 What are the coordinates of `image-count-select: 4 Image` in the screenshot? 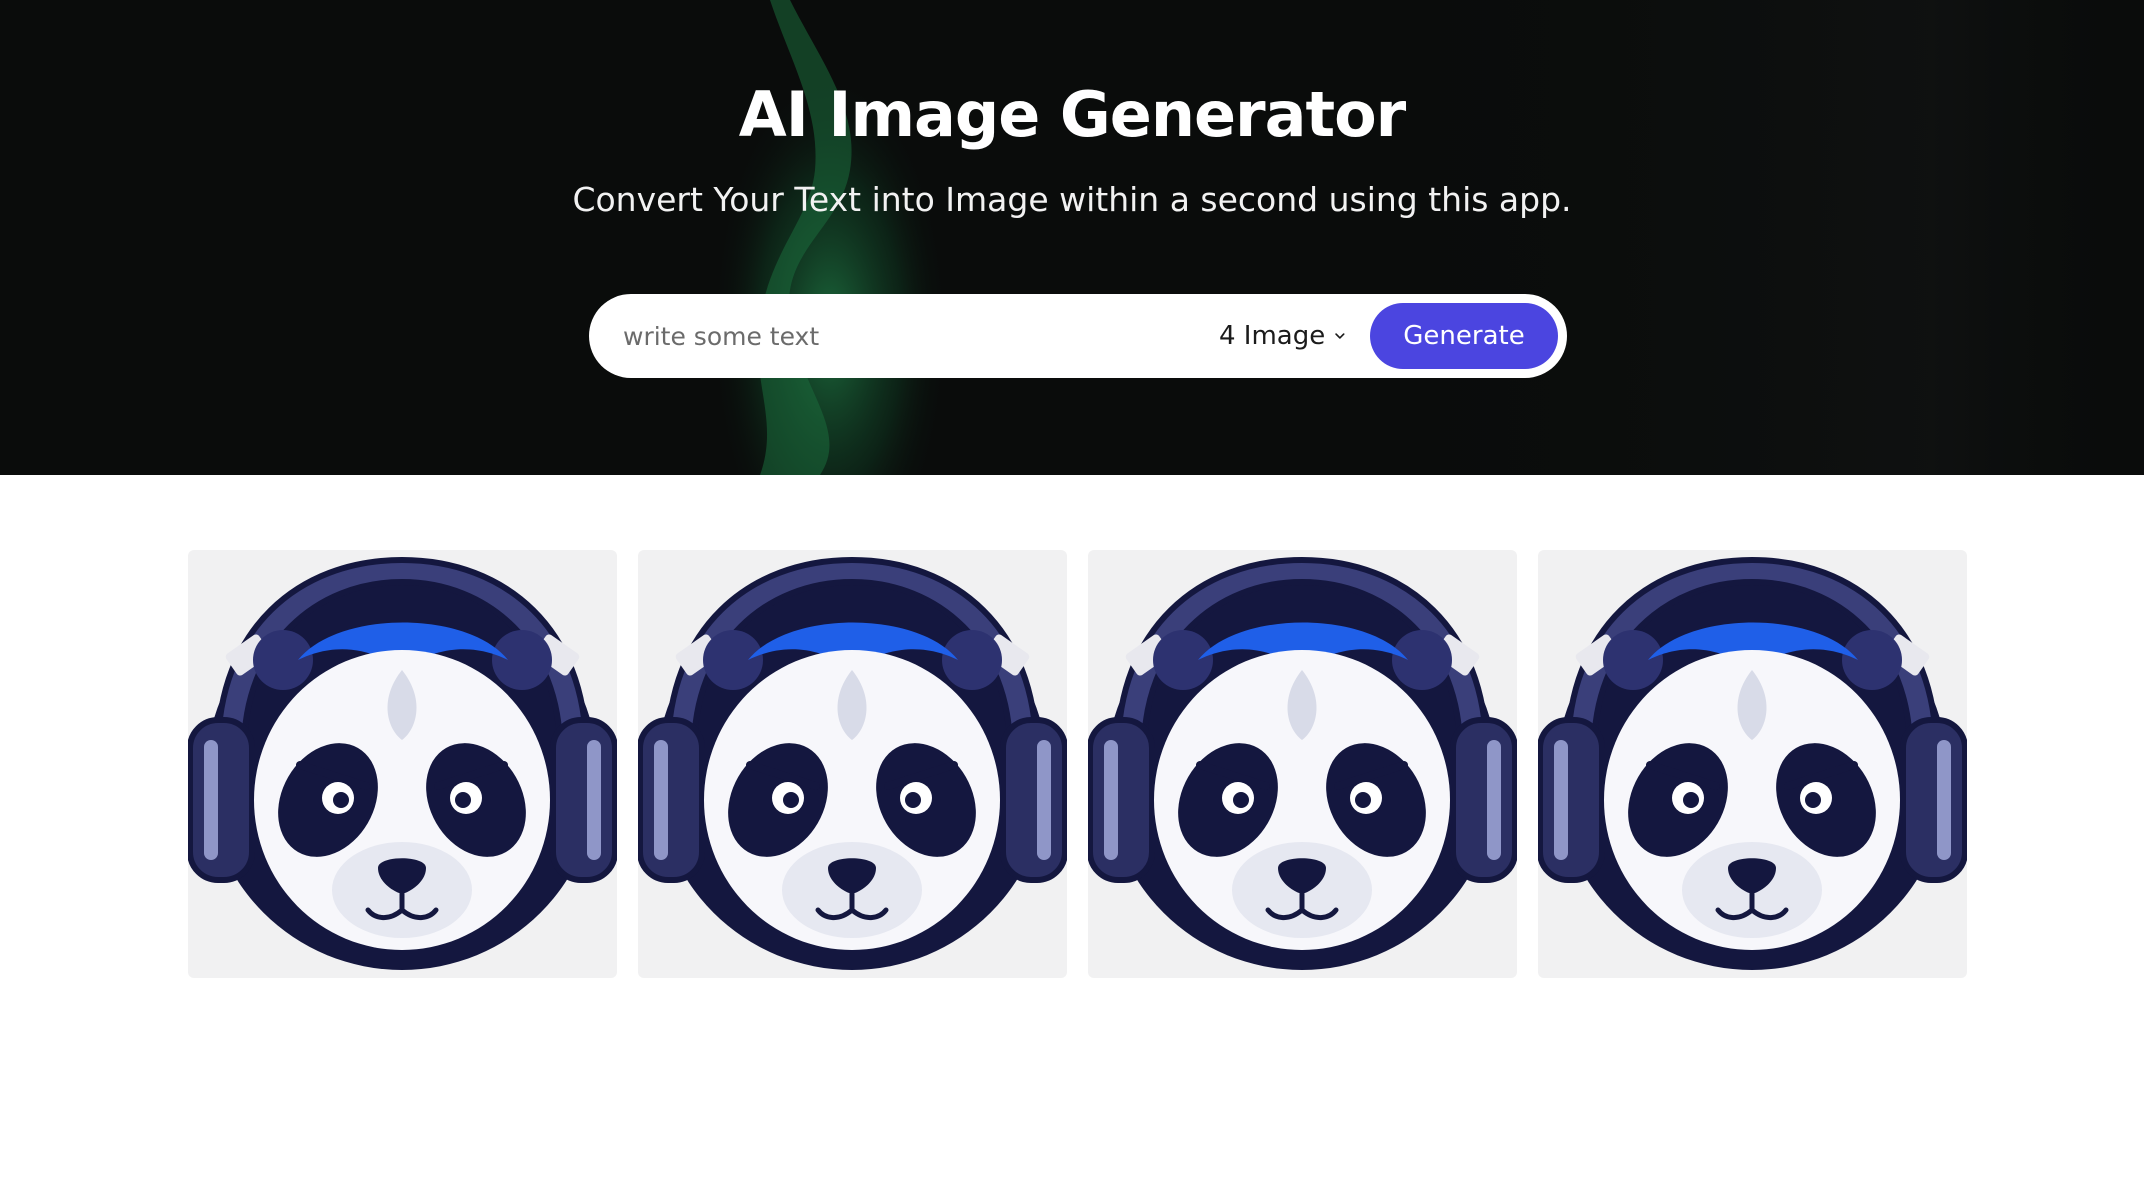 It's located at (1283, 336).